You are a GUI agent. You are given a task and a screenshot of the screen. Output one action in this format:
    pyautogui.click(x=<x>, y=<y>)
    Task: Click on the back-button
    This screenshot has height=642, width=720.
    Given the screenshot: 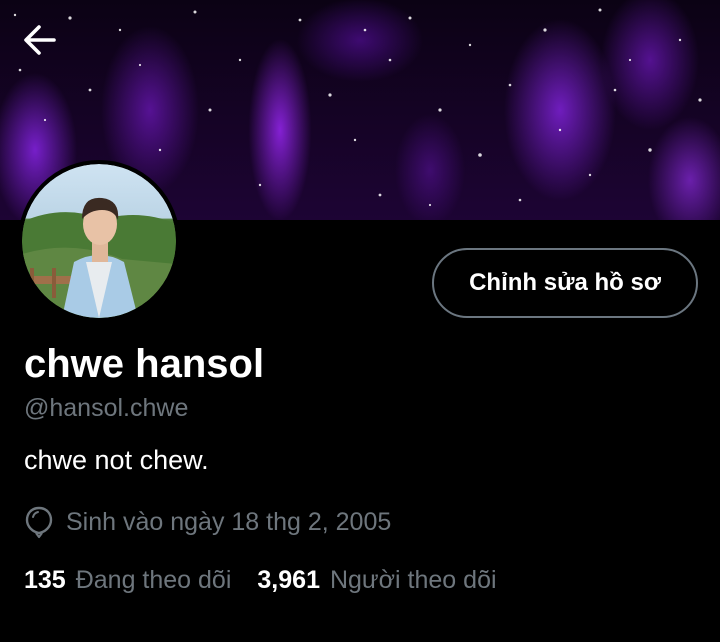 What is the action you would take?
    pyautogui.click(x=55, y=55)
    